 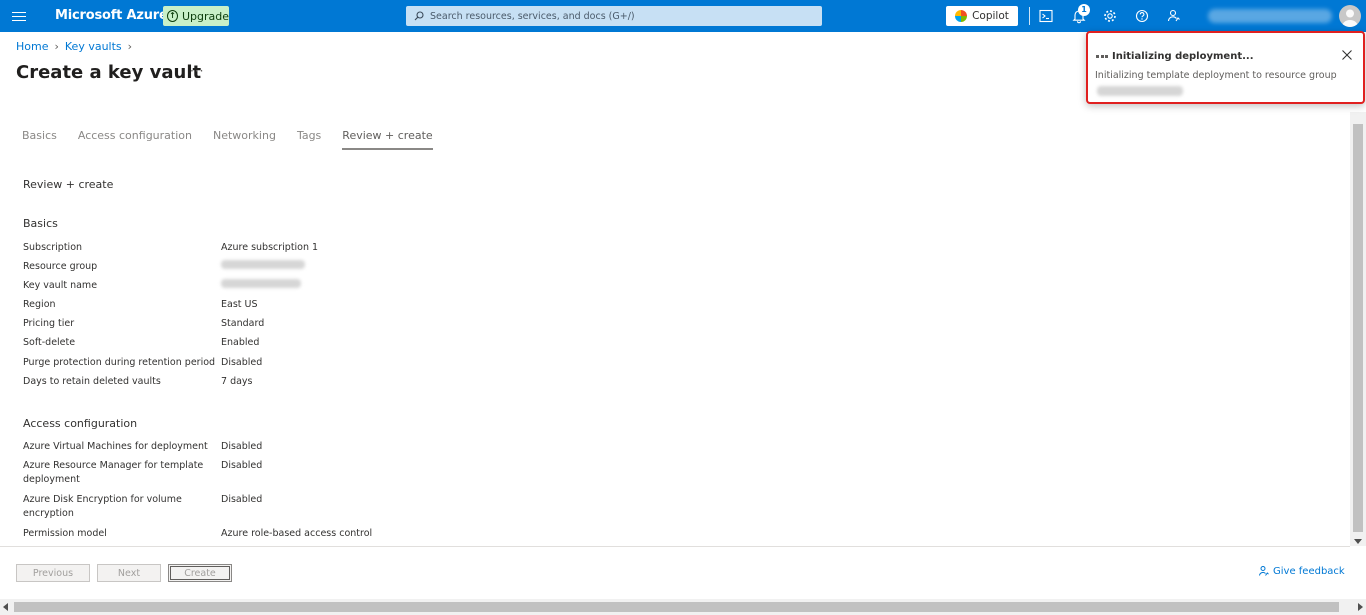 What do you see at coordinates (1174, 16) in the screenshot?
I see `feedback-person-icon` at bounding box center [1174, 16].